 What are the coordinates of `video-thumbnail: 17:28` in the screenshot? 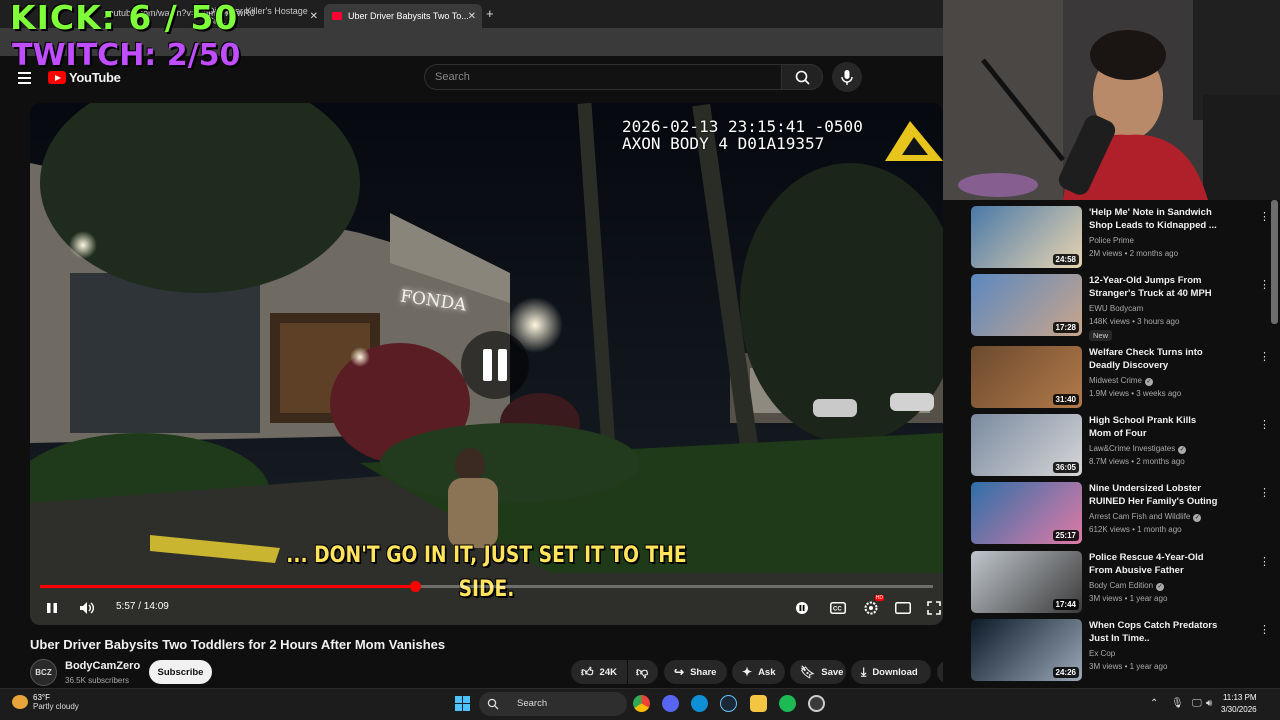 It's located at (1026, 305).